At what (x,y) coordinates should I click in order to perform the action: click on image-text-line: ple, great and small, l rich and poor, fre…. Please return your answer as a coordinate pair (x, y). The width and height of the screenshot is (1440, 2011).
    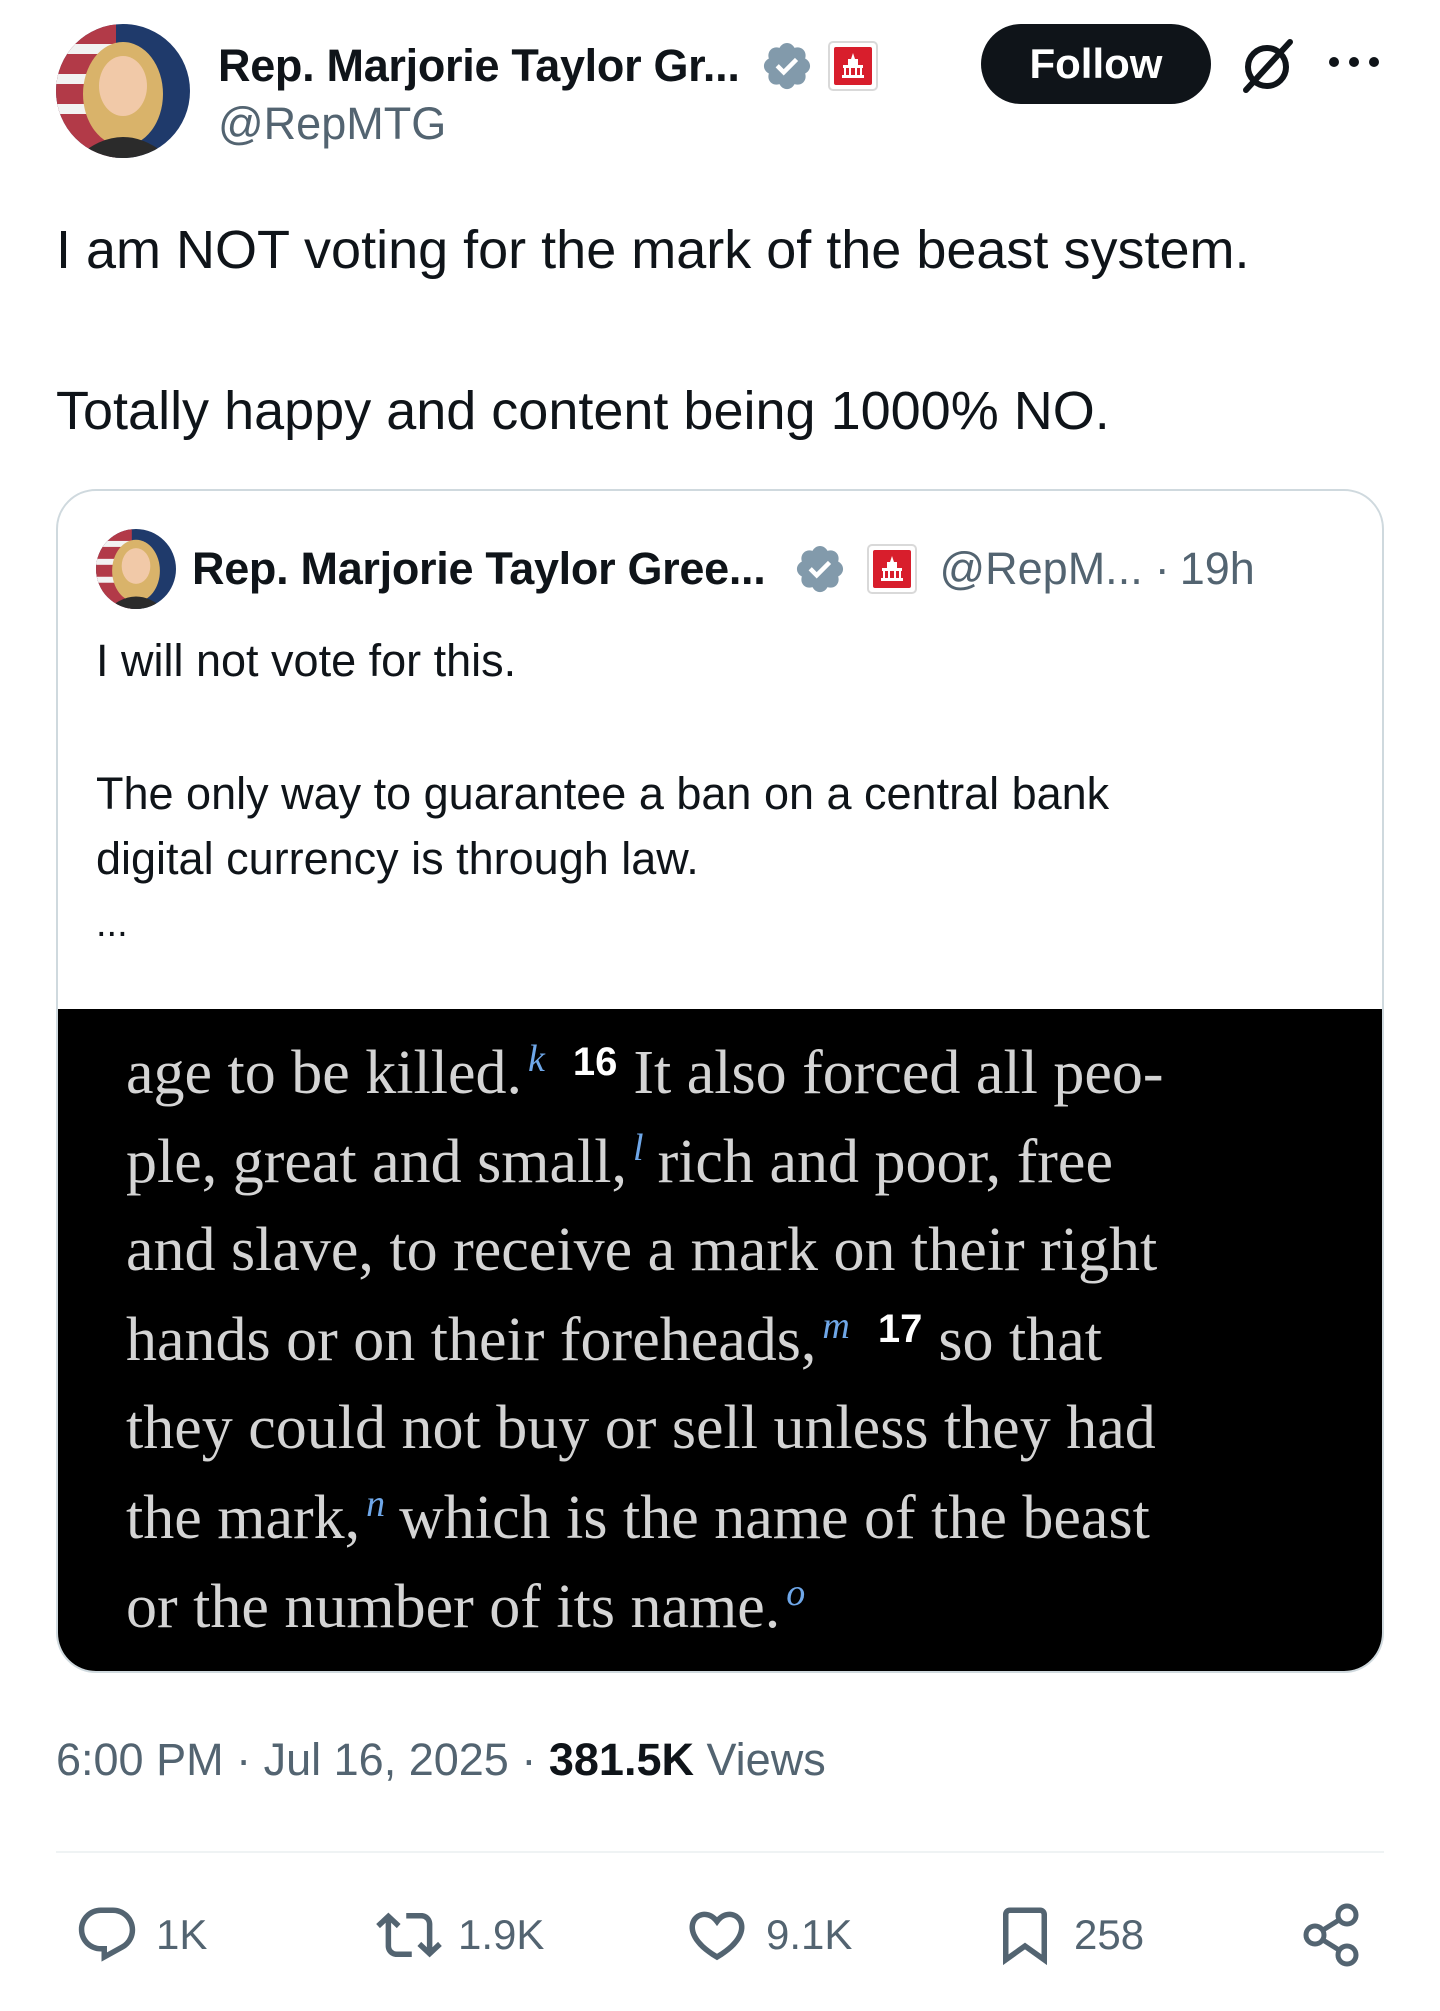
    Looking at the image, I should click on (619, 1162).